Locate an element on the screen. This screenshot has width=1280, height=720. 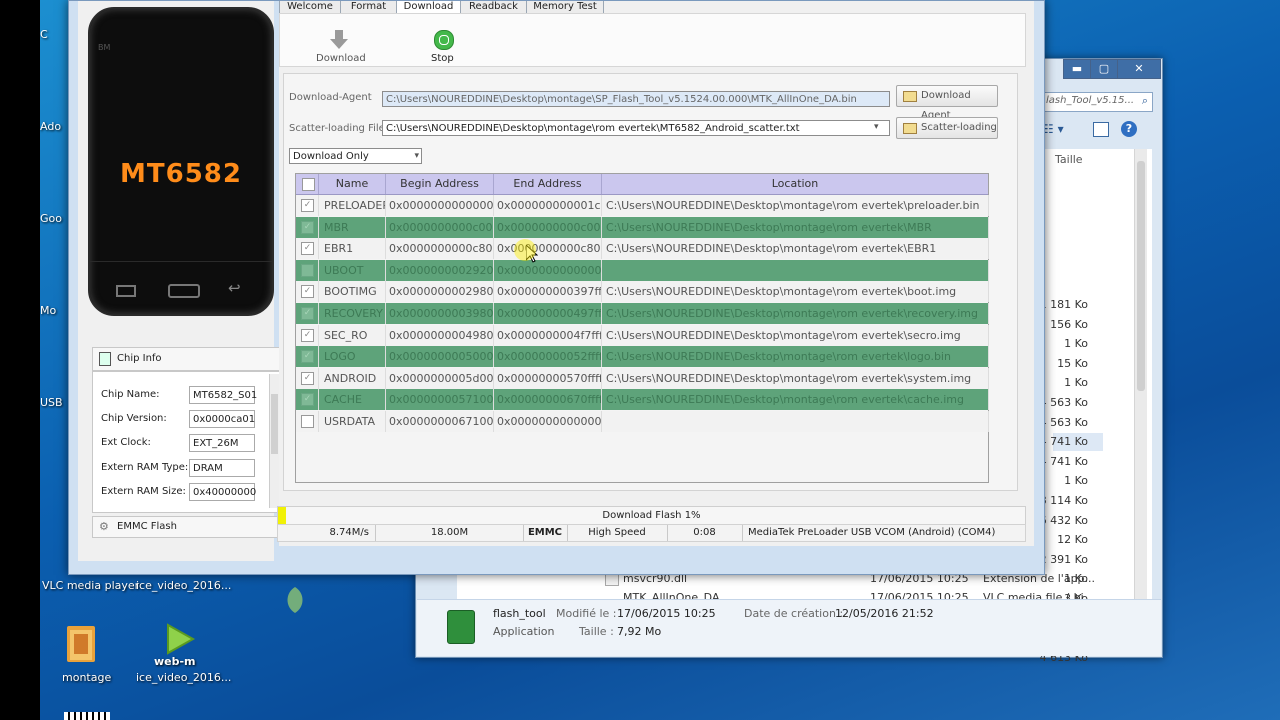
progress-bar: Download Flash 1% is located at coordinates (651, 516).